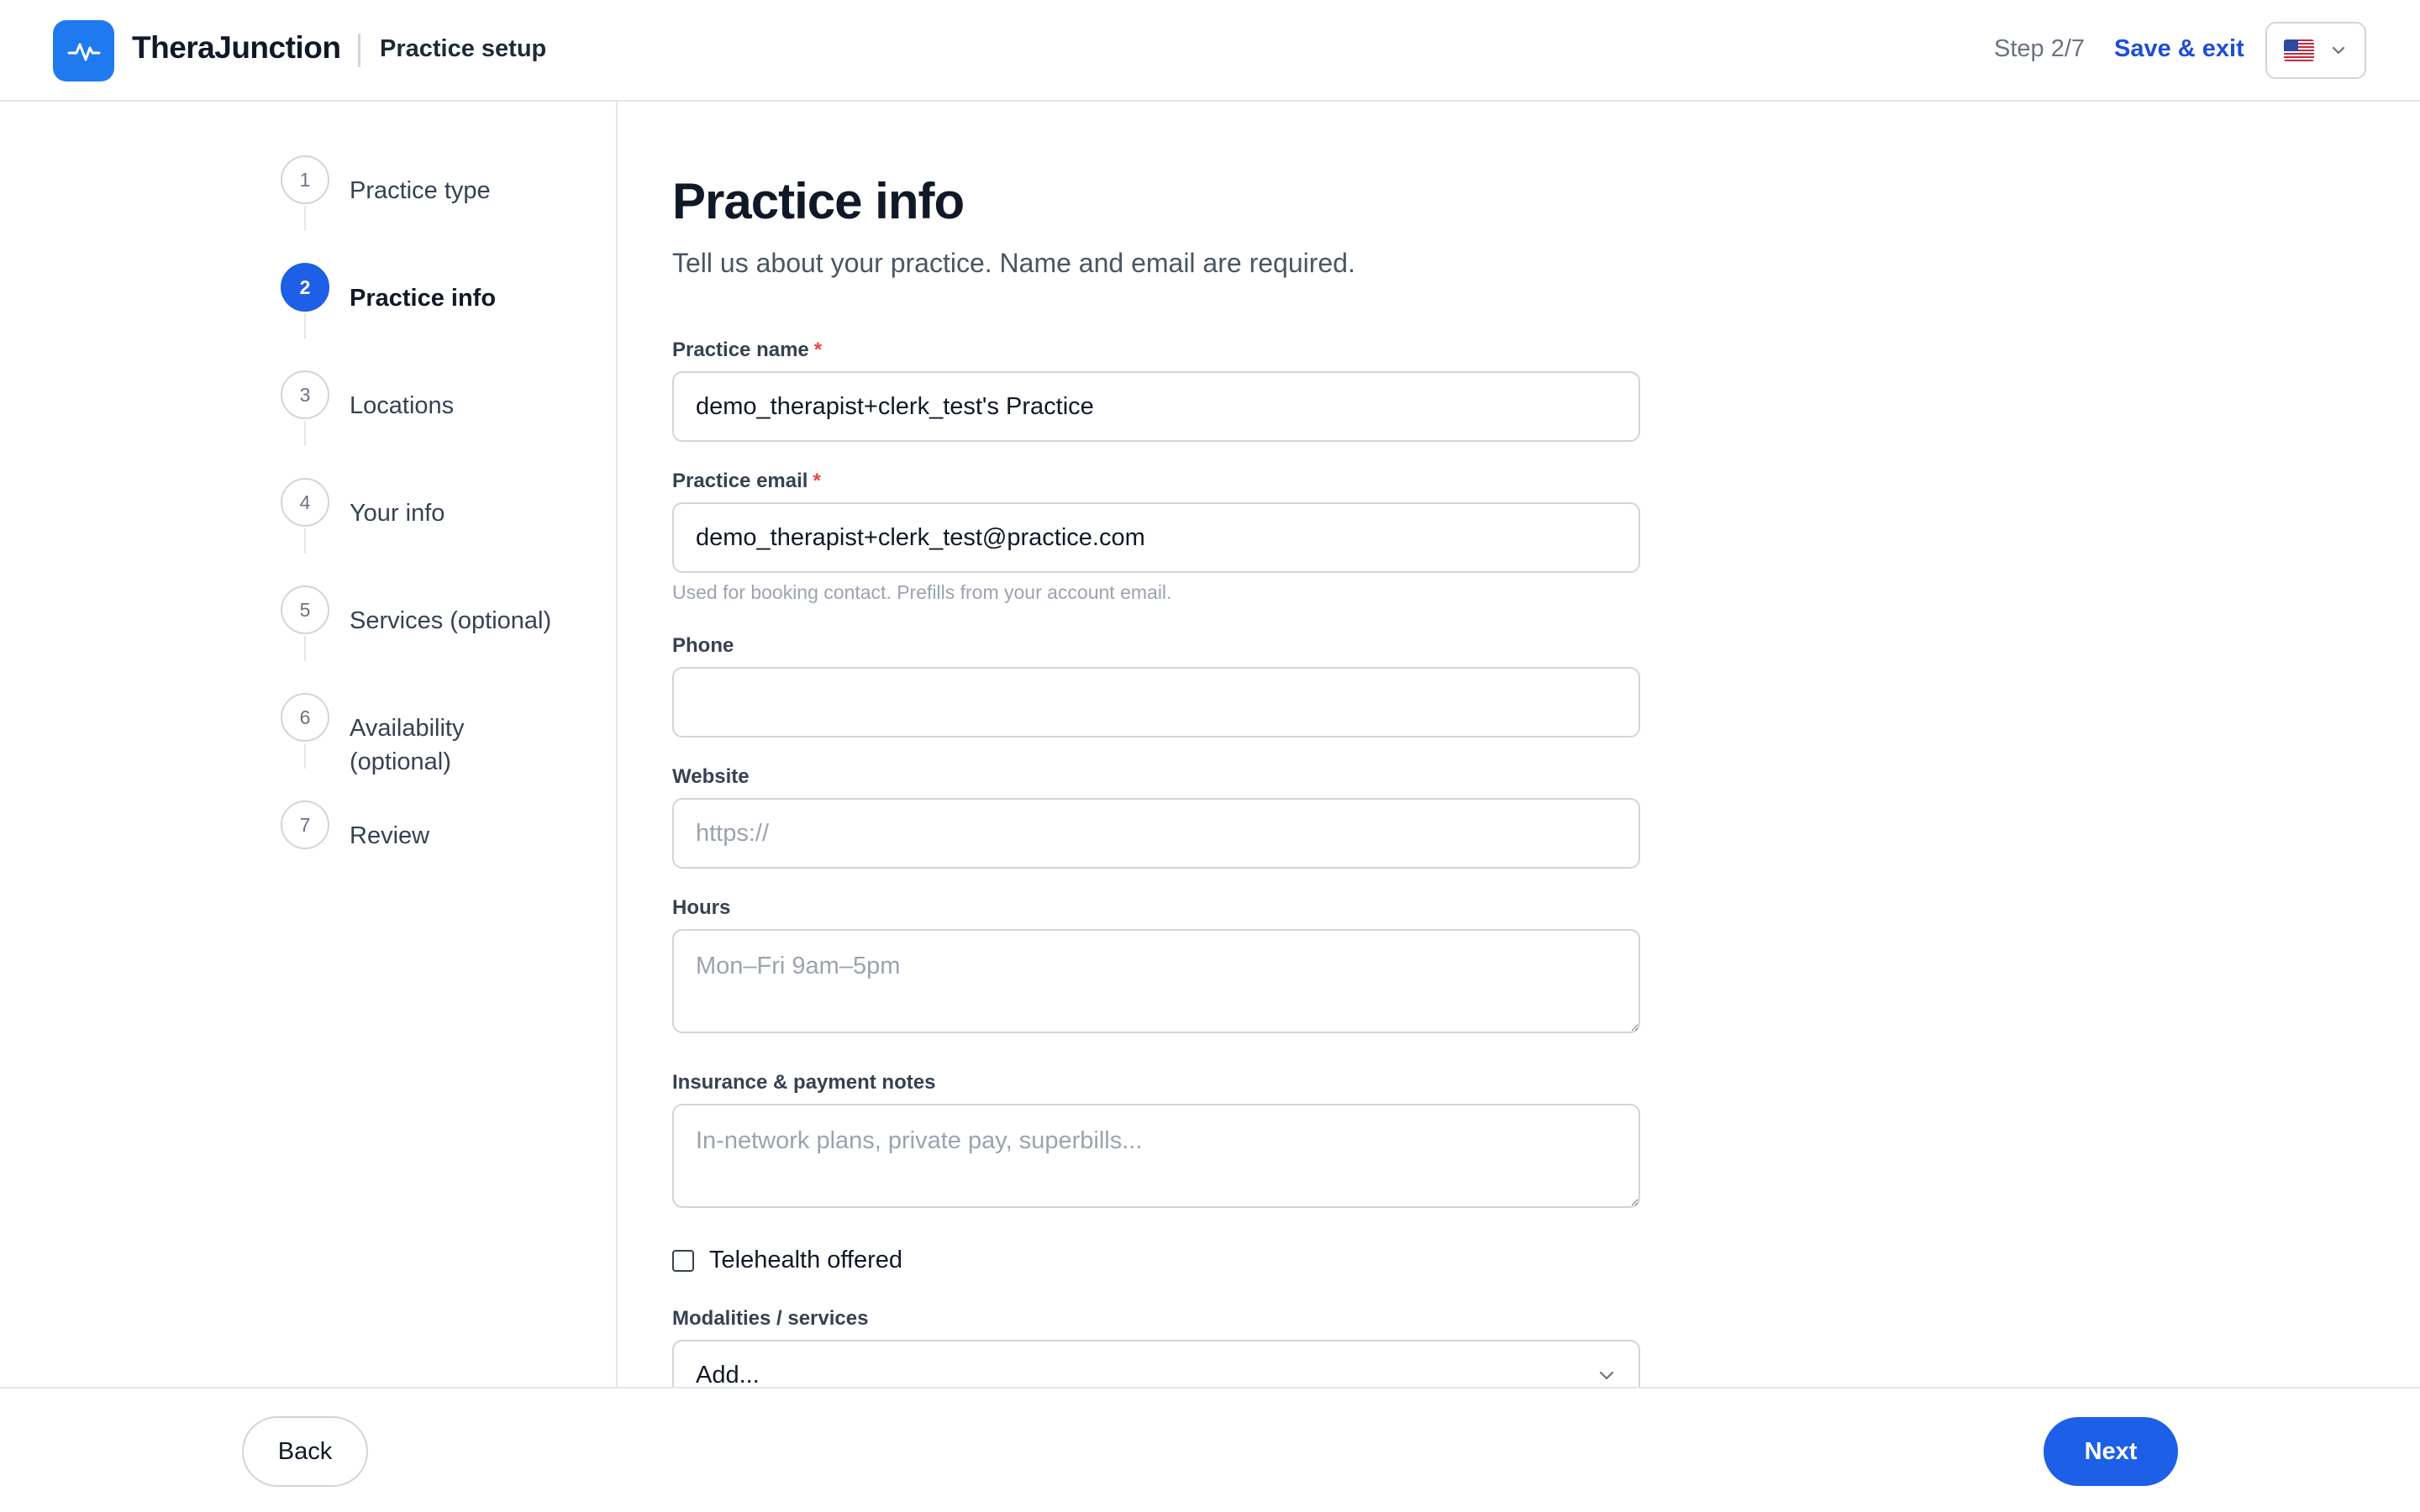 The width and height of the screenshot is (2420, 1512). What do you see at coordinates (804, 1082) in the screenshot?
I see `insurance-label: Insurance & payment notes` at bounding box center [804, 1082].